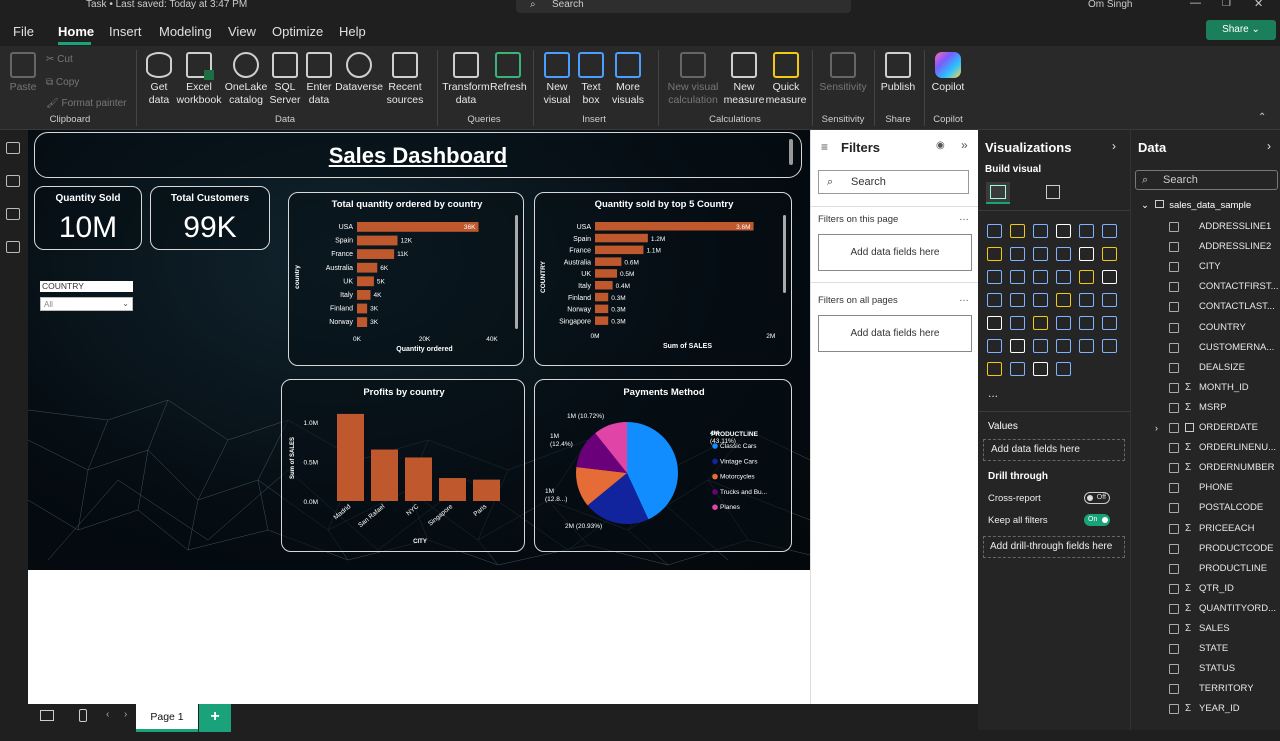 This screenshot has height=741, width=1280. What do you see at coordinates (591, 79) in the screenshot?
I see `text-box-button: Text box` at bounding box center [591, 79].